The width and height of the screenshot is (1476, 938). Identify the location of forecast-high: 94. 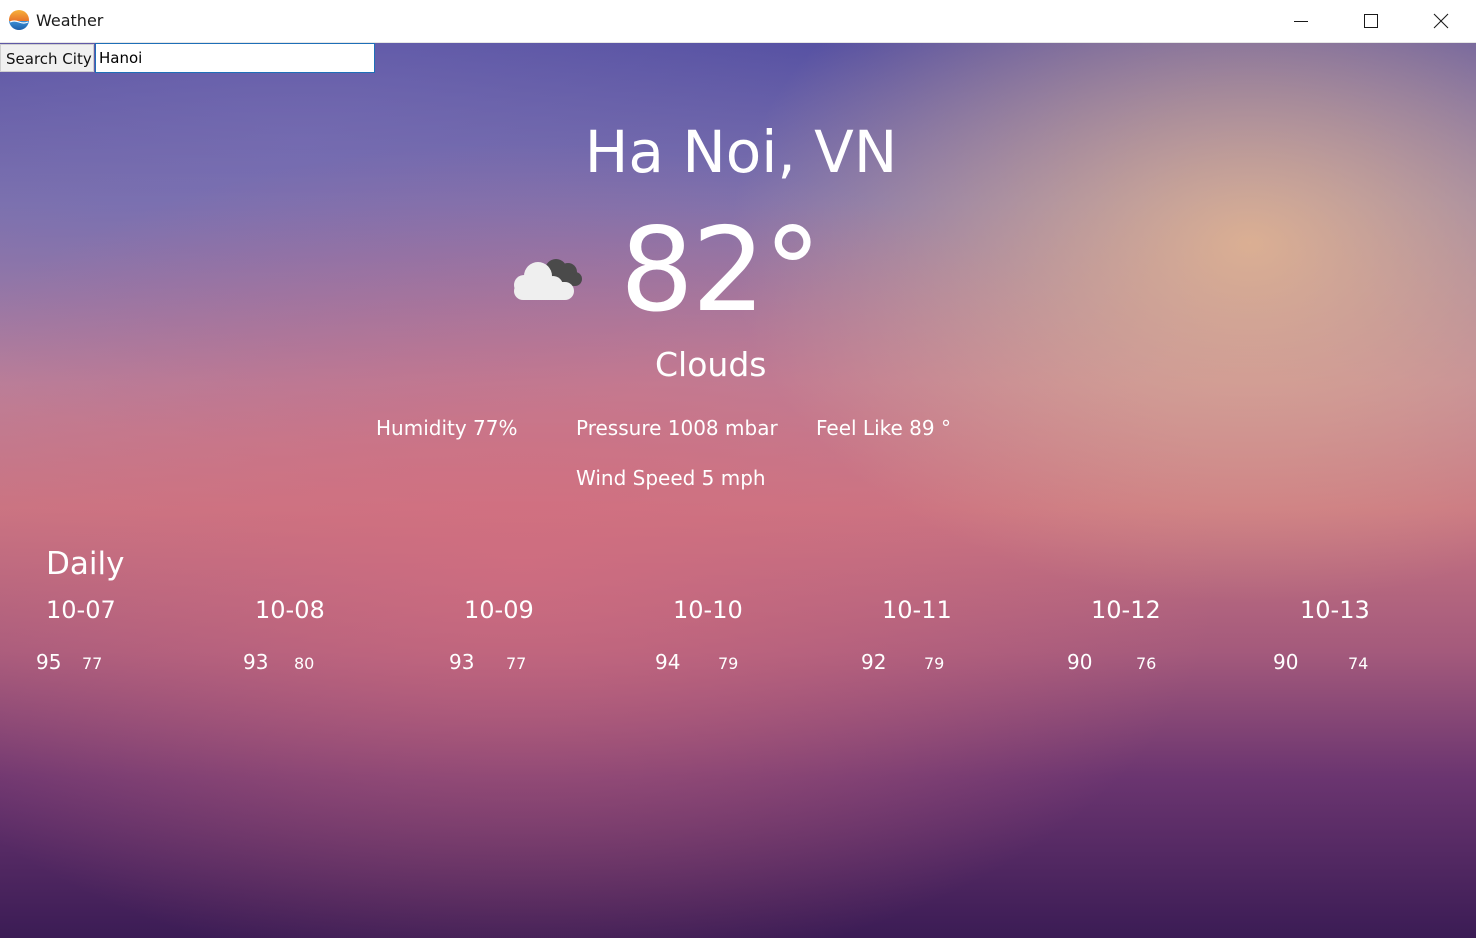
(668, 662).